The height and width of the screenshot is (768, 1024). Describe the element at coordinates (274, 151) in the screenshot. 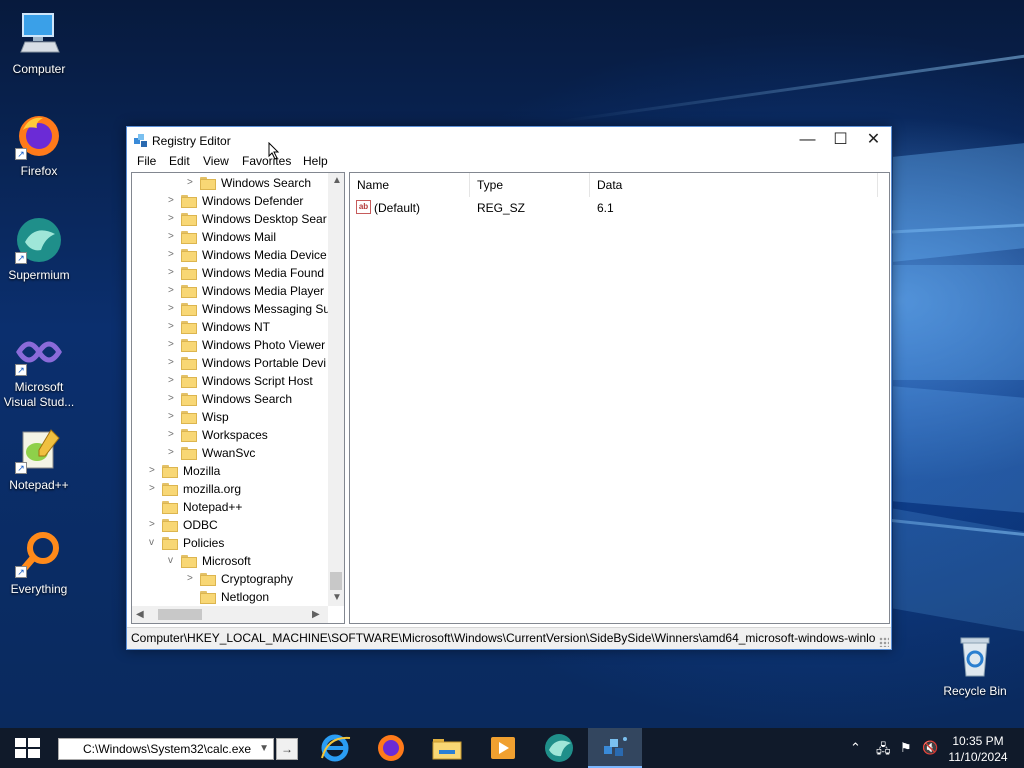

I see `mouse-cursor-icon` at that location.